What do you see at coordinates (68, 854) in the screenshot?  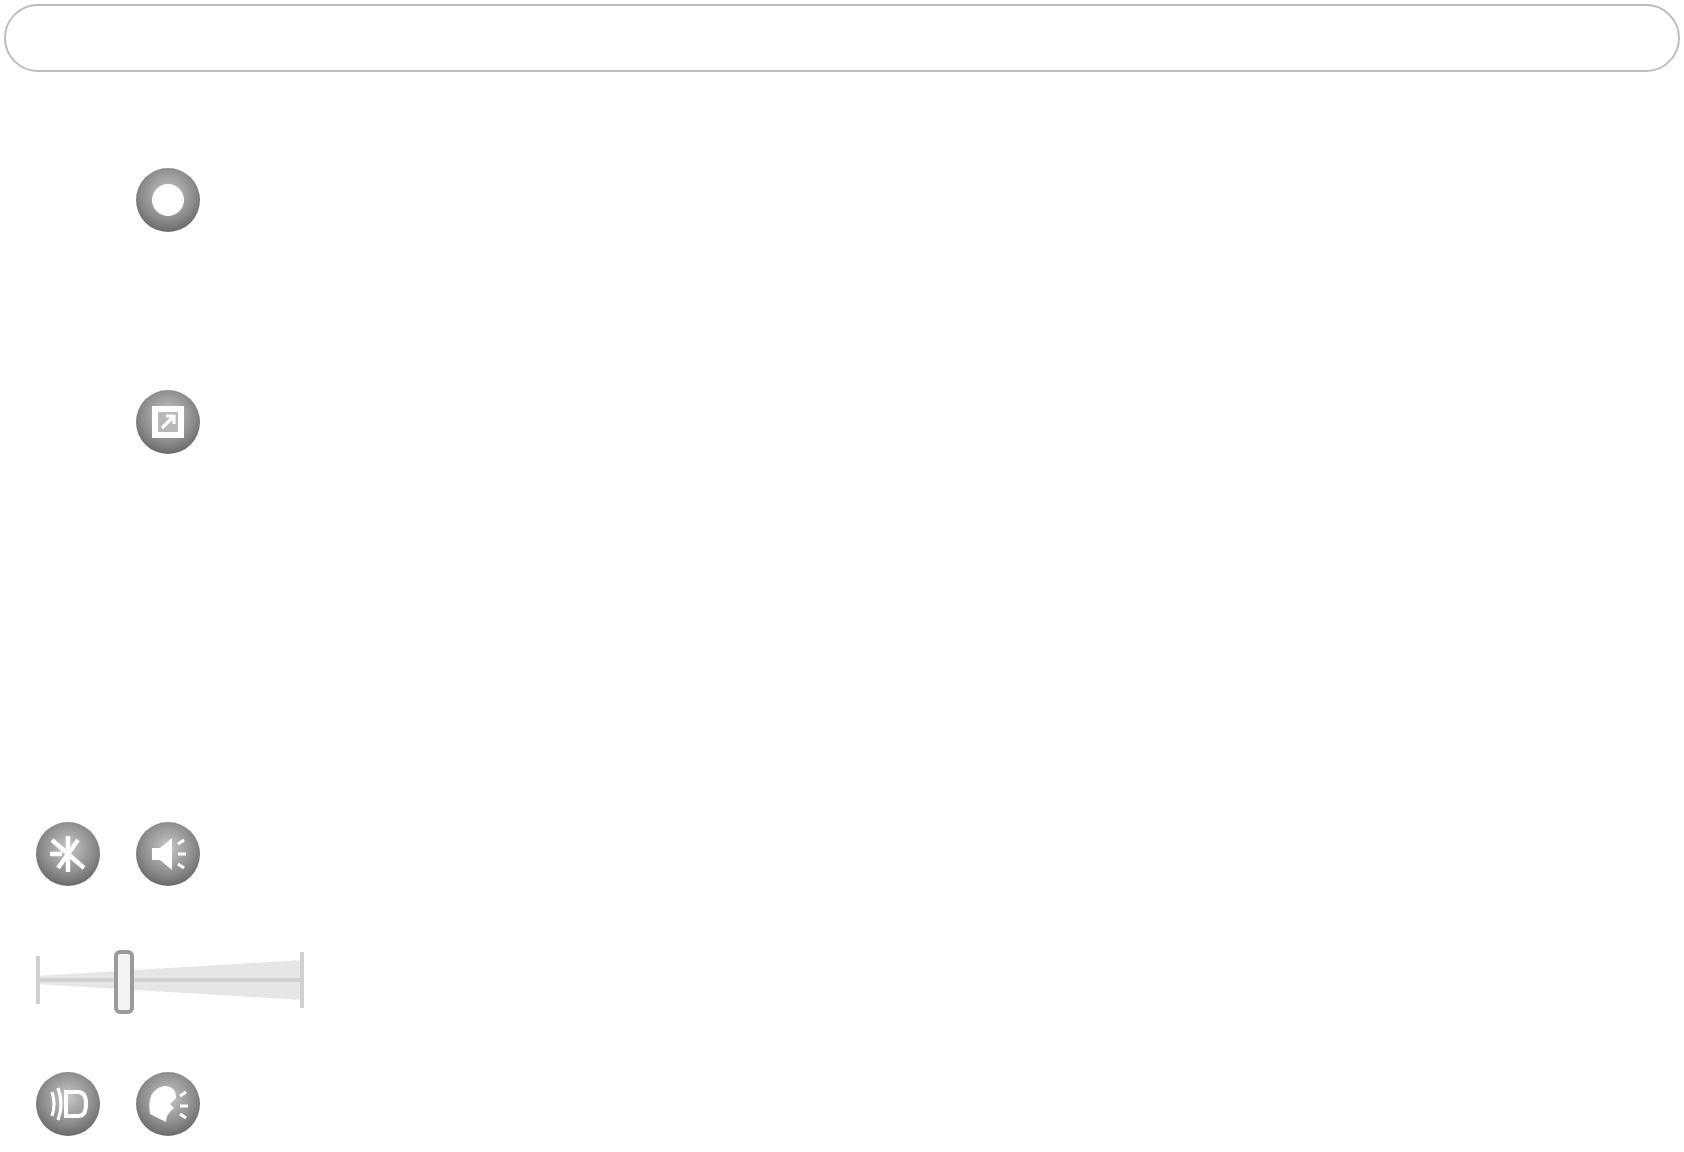 I see `muted-microphone-icon` at bounding box center [68, 854].